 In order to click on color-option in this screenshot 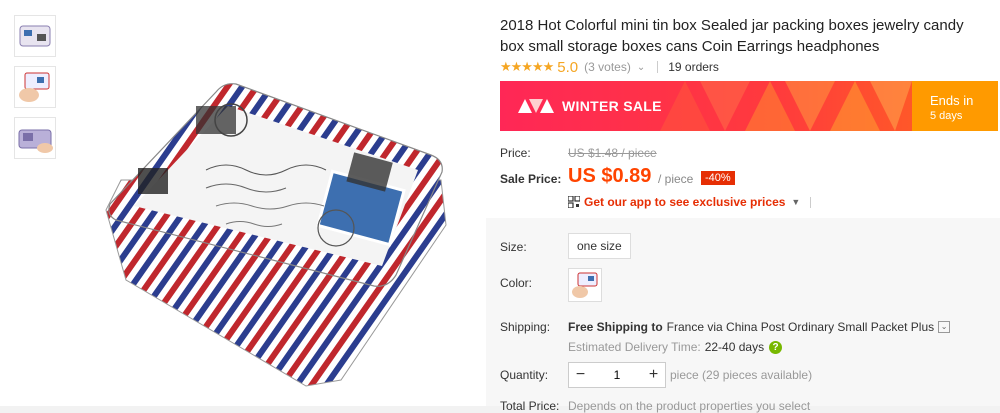, I will do `click(585, 285)`.